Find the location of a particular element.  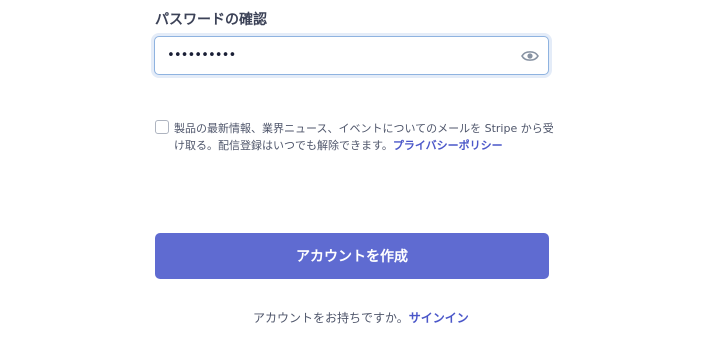

signin-link: サインイン is located at coordinates (439, 318).